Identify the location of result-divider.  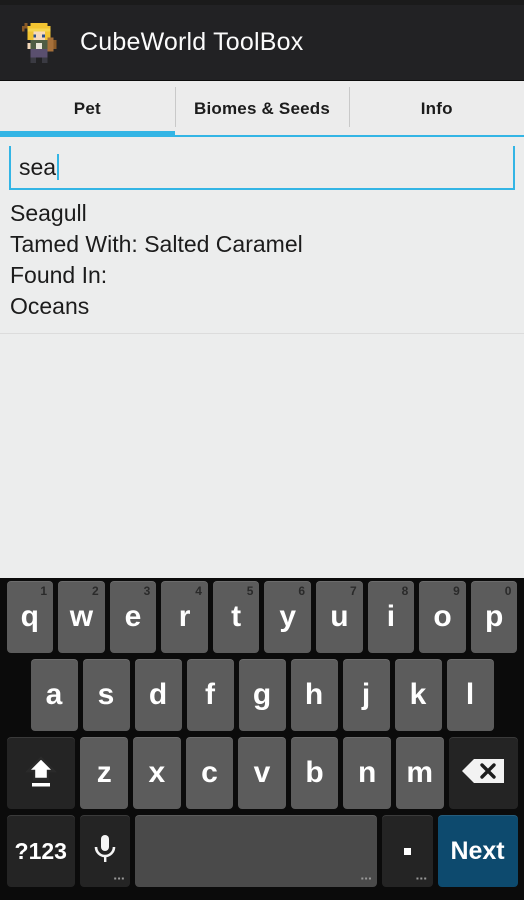
(262, 333).